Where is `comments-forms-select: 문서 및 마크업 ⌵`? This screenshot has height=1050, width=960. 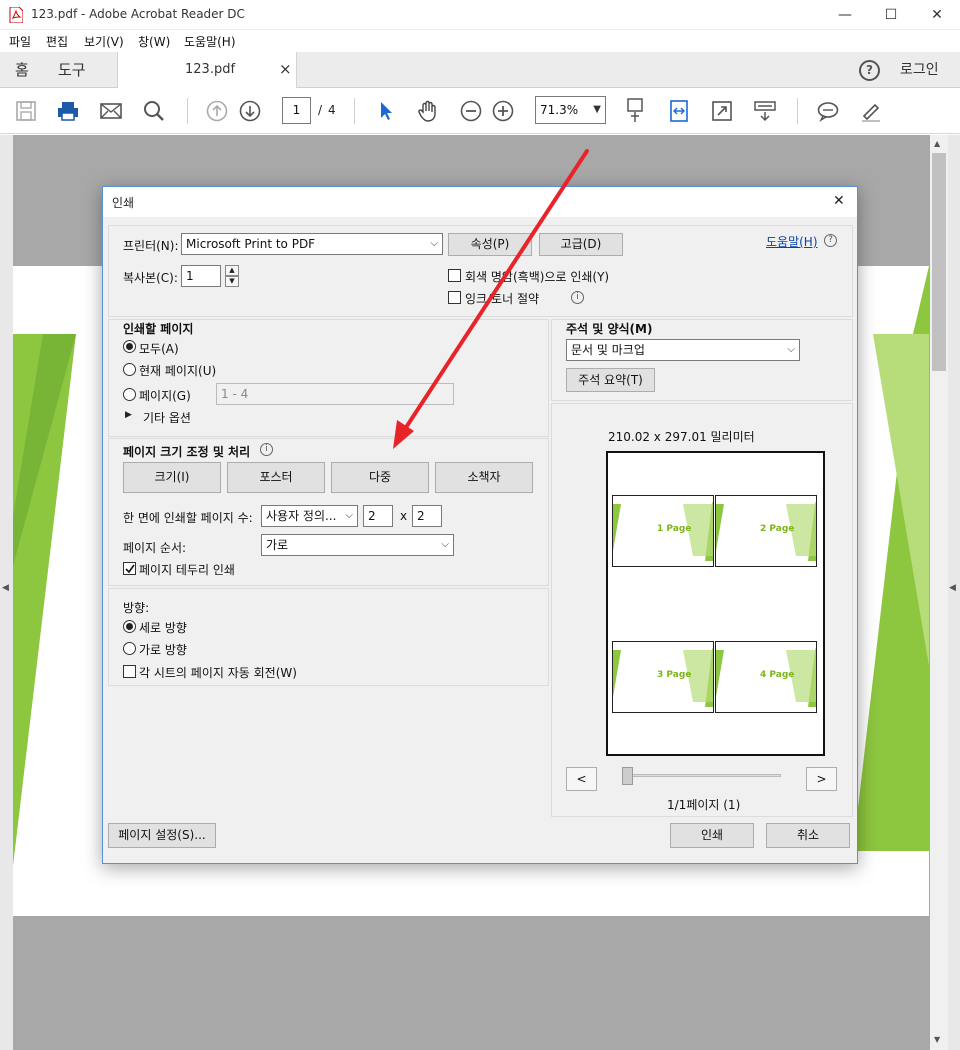
comments-forms-select: 문서 및 마크업 ⌵ is located at coordinates (683, 350).